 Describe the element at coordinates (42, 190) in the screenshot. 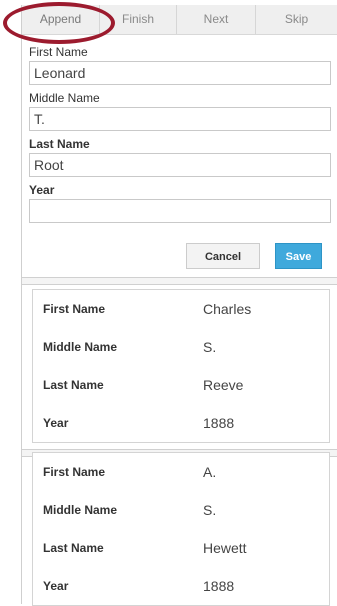

I see `year-label: Year` at that location.